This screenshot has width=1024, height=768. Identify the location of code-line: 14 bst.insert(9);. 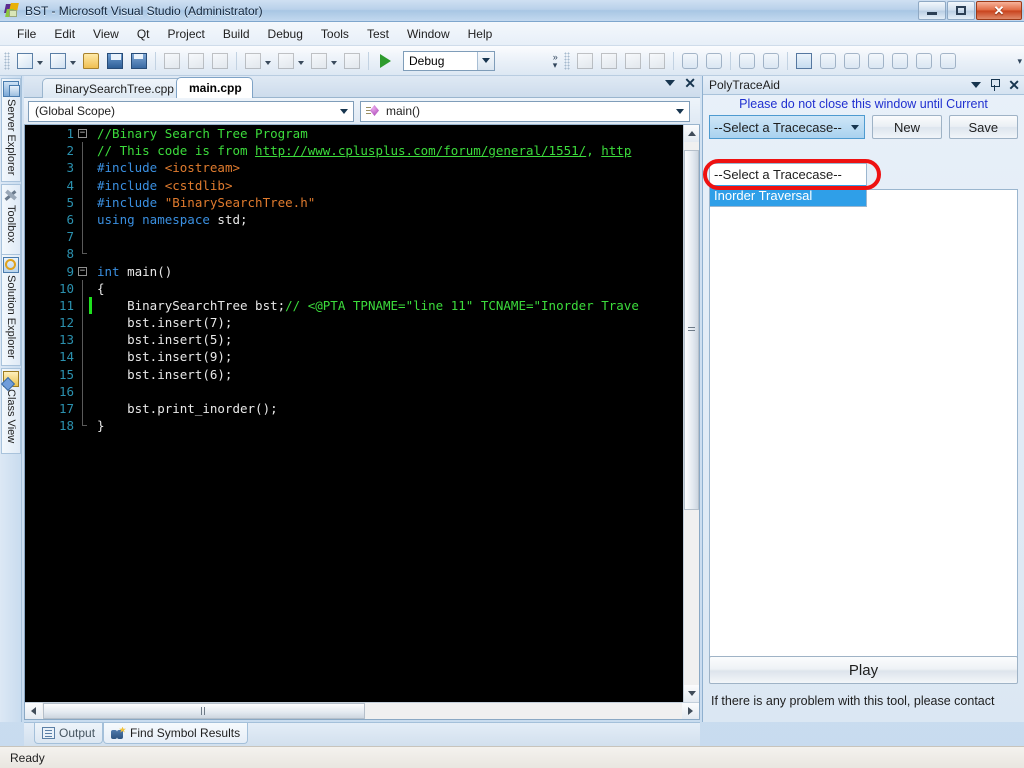
(354, 357).